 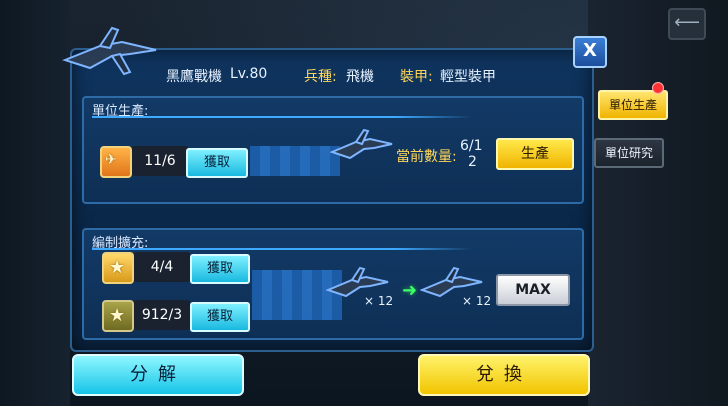 What do you see at coordinates (162, 315) in the screenshot?
I see `expansion-row-count: 912/3` at bounding box center [162, 315].